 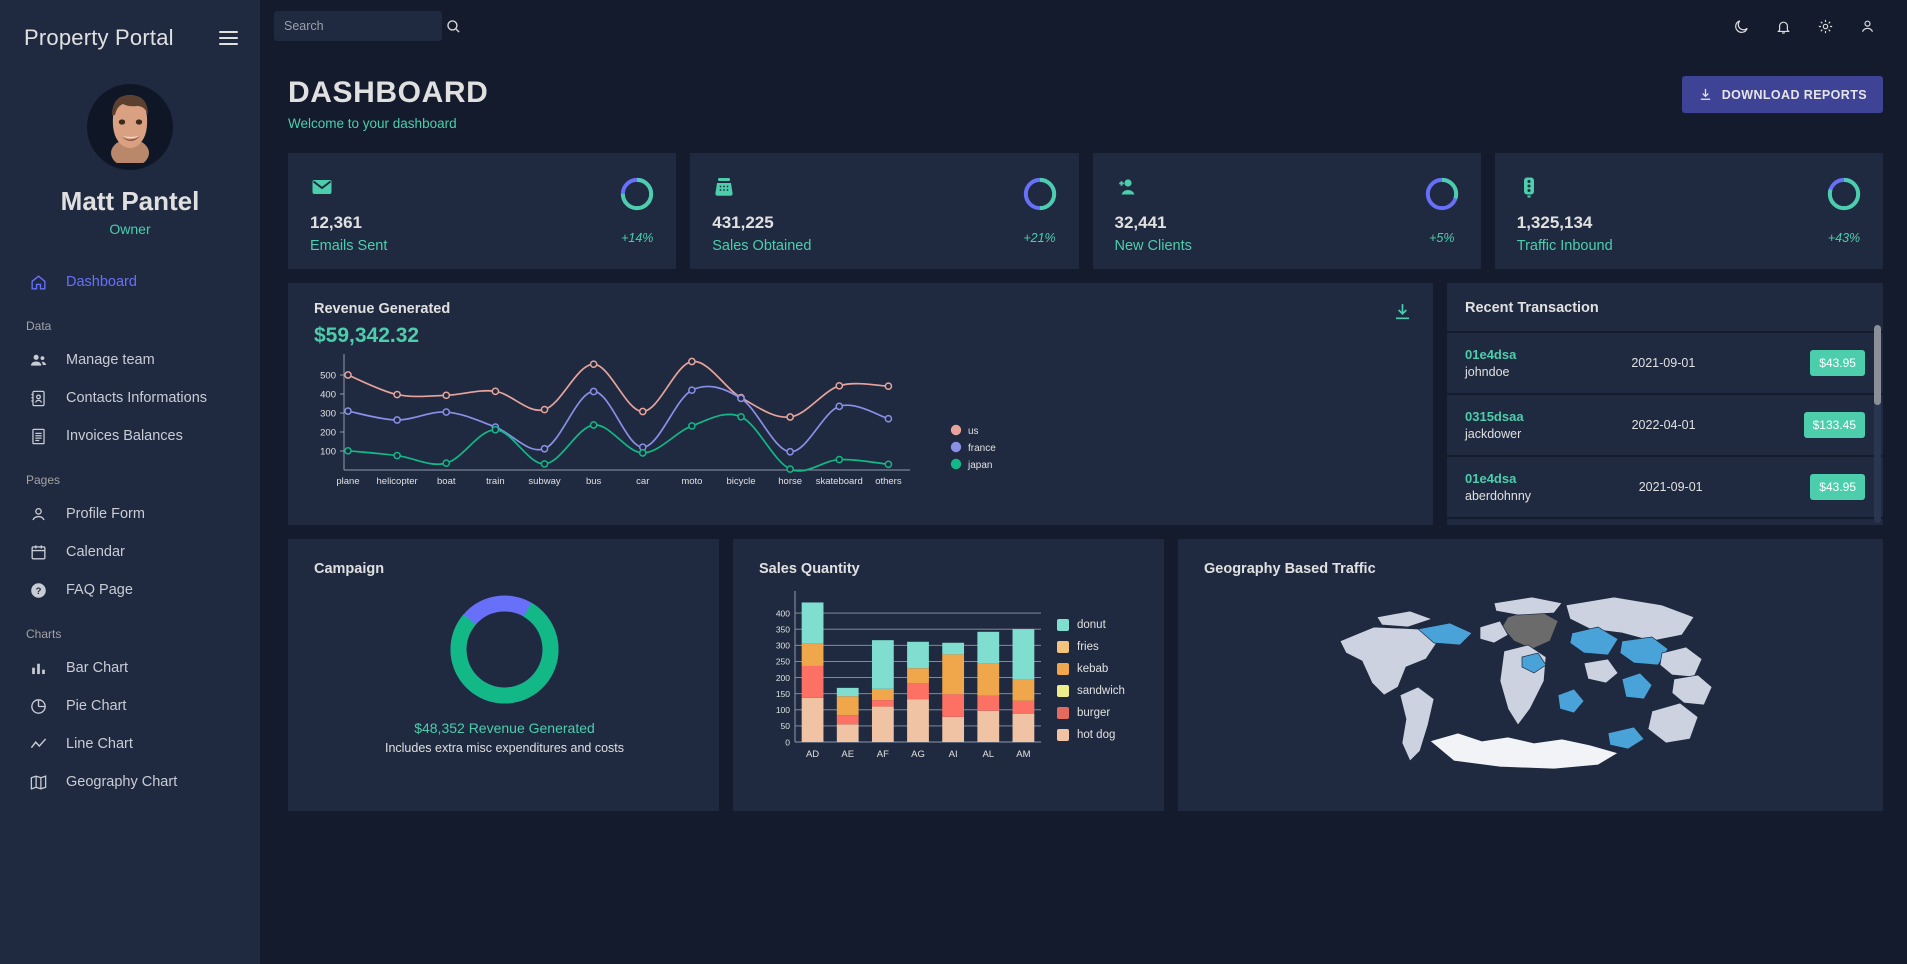 I want to click on sidebar-item-bar-chart: Bar Chart, so click(x=130, y=668).